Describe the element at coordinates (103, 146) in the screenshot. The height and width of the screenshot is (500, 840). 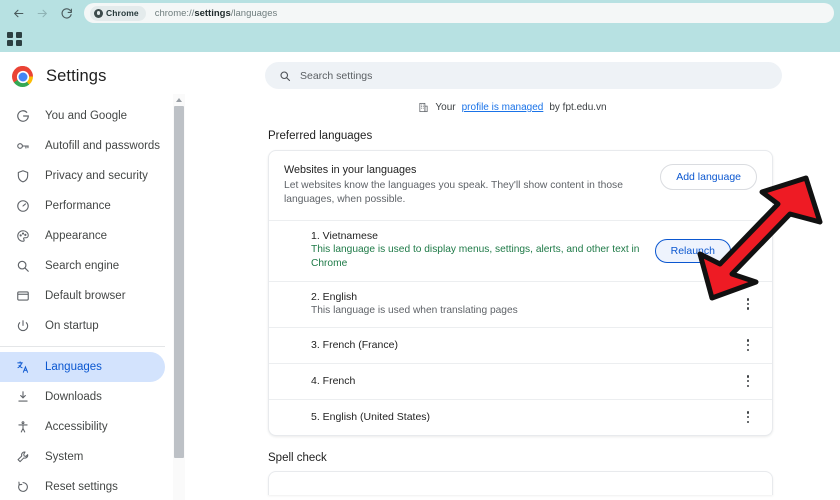
I see `sidebar-item-label: Autofill and passwords` at that location.